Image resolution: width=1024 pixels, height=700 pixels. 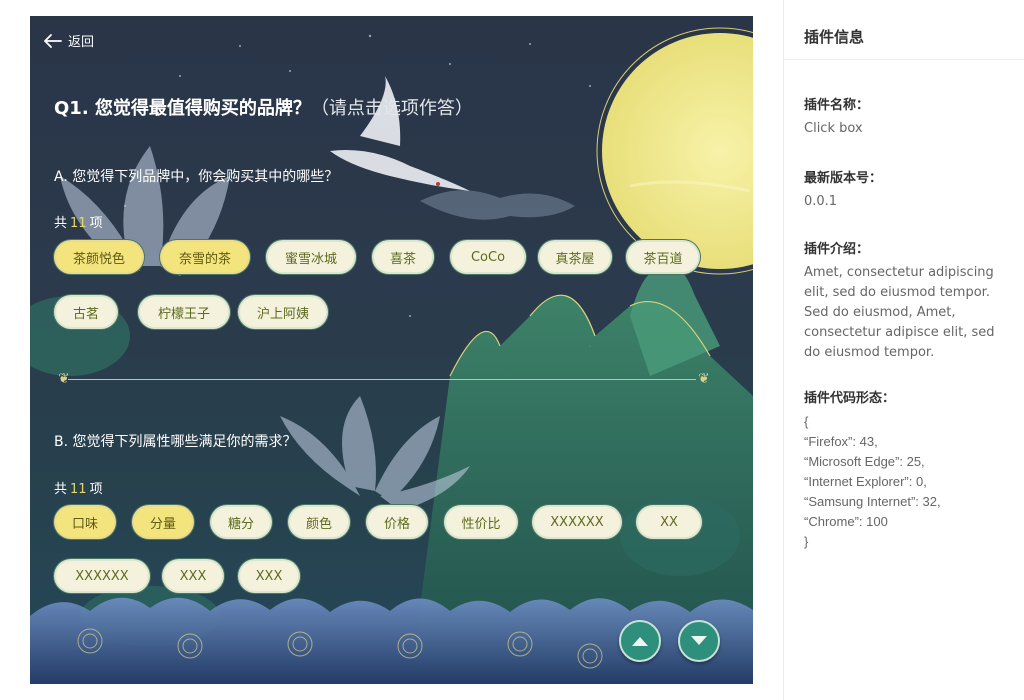 I want to click on section-a-option-chip: 茶百道, so click(x=663, y=257).